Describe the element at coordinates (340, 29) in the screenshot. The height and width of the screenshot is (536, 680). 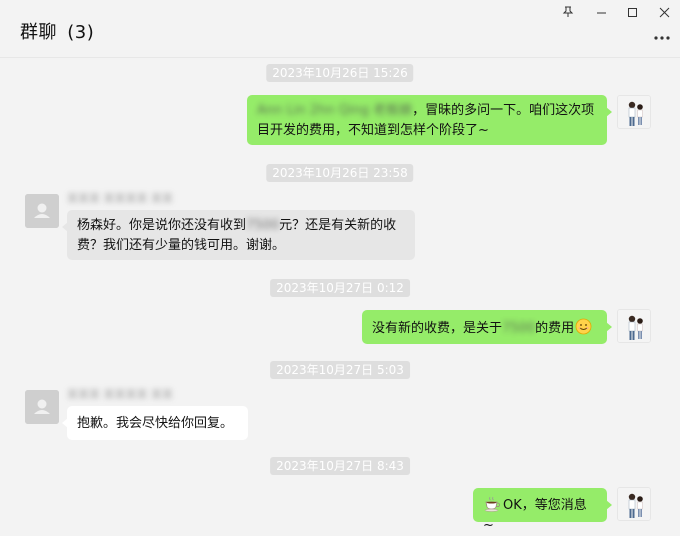
I see `title-bar: 群聊 (3)` at that location.